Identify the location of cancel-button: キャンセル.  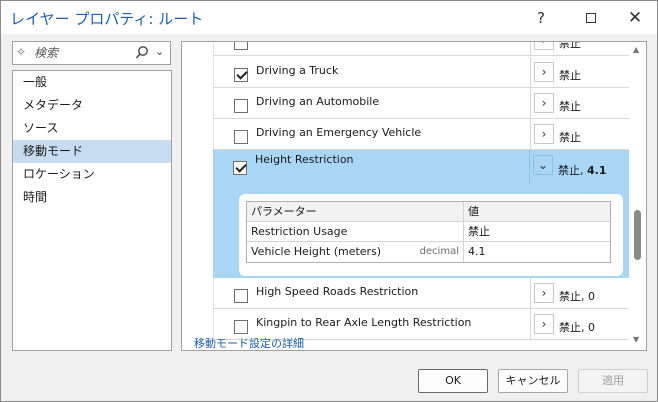
(533, 381).